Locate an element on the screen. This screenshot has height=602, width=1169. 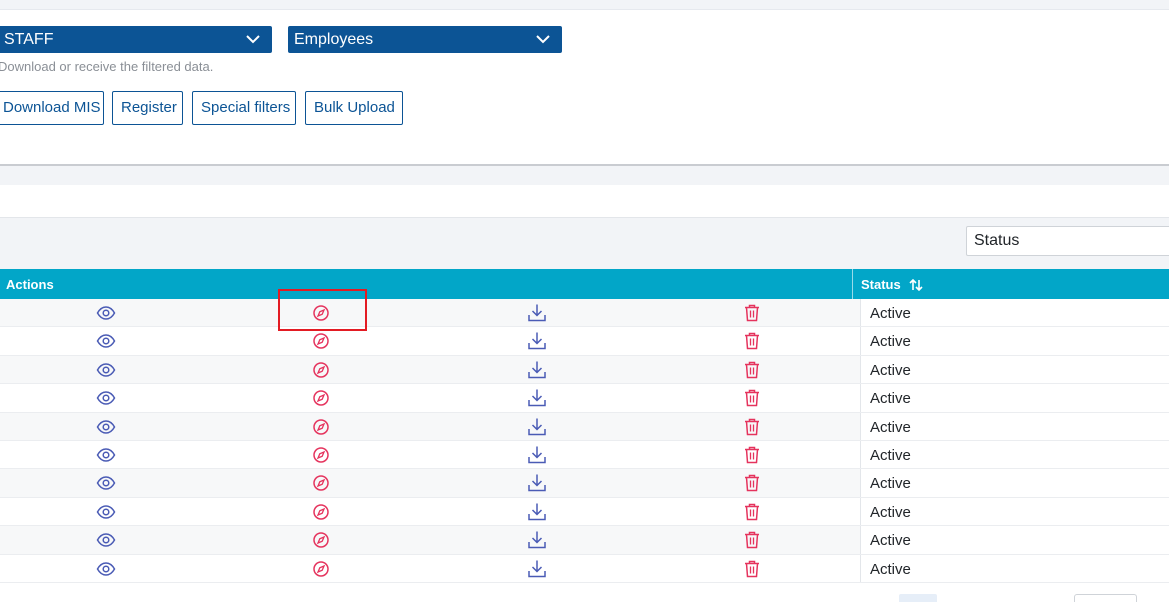
pagination-size-select is located at coordinates (1105, 598).